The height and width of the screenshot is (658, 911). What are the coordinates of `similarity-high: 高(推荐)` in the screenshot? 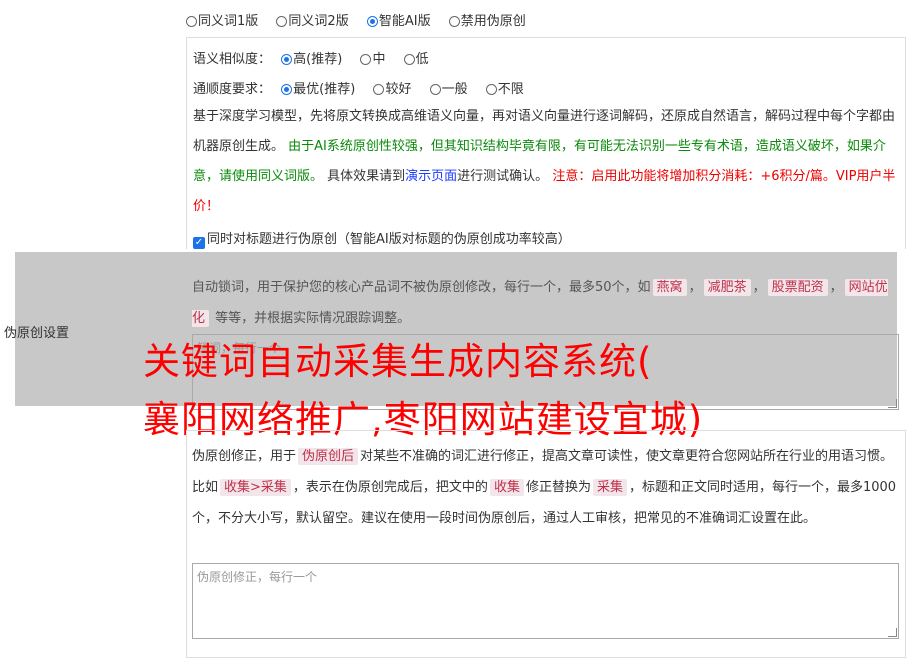 It's located at (311, 57).